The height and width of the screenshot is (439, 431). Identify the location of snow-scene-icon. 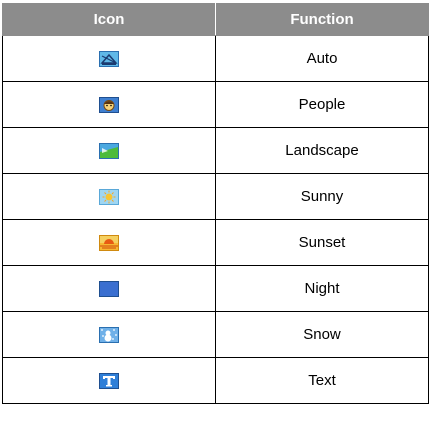
(109, 335).